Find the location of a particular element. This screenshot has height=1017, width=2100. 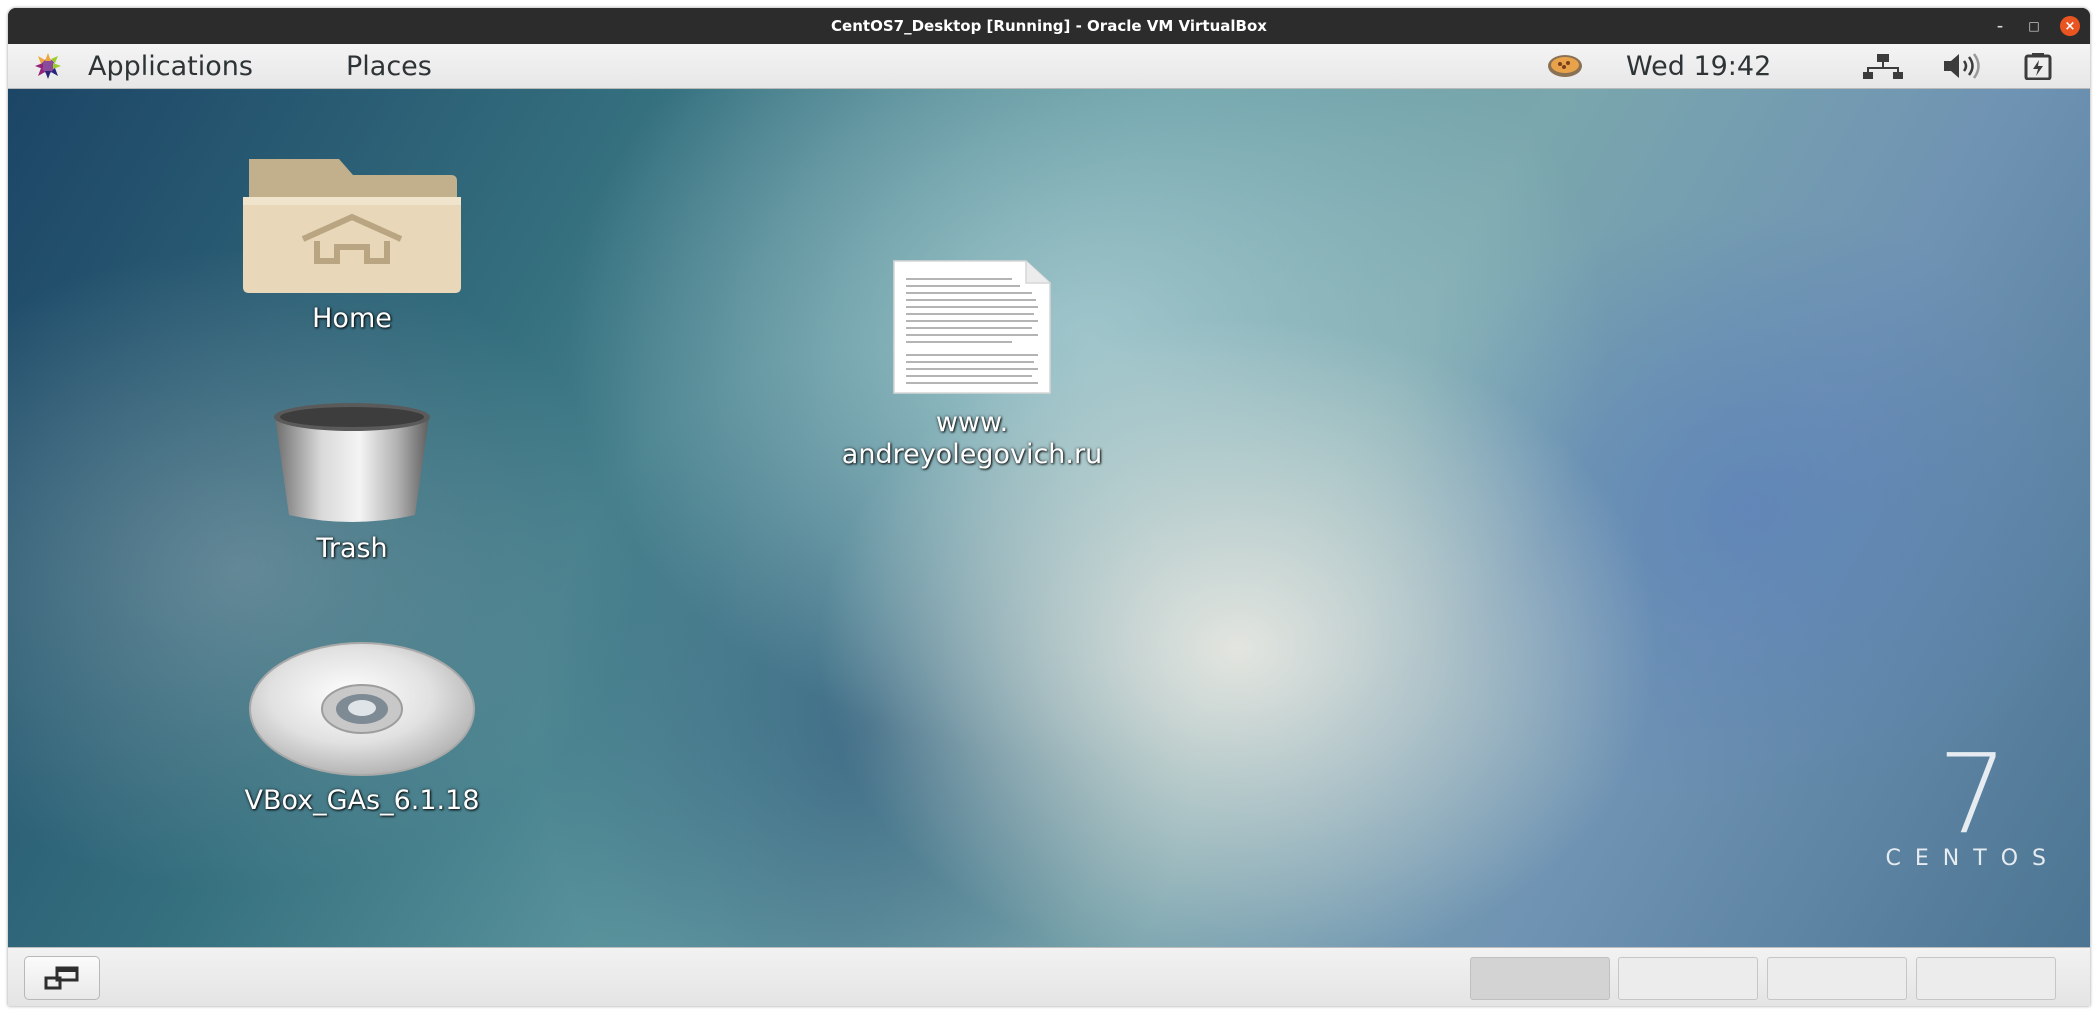

gnome-logo-icon is located at coordinates (48, 66).